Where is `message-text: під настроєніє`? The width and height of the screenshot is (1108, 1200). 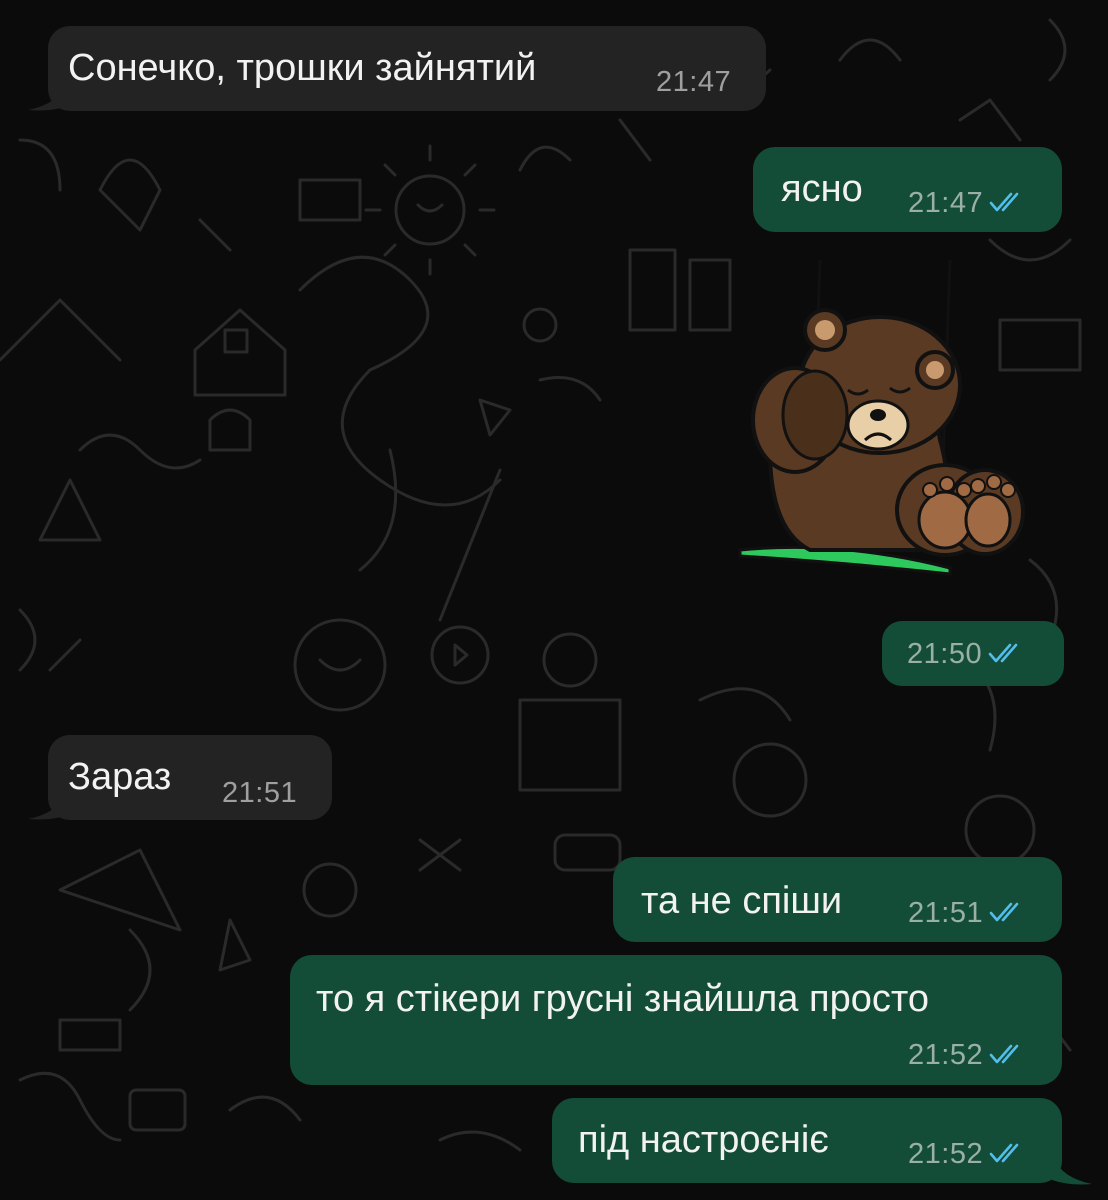
message-text: під настроєніє is located at coordinates (703, 1140).